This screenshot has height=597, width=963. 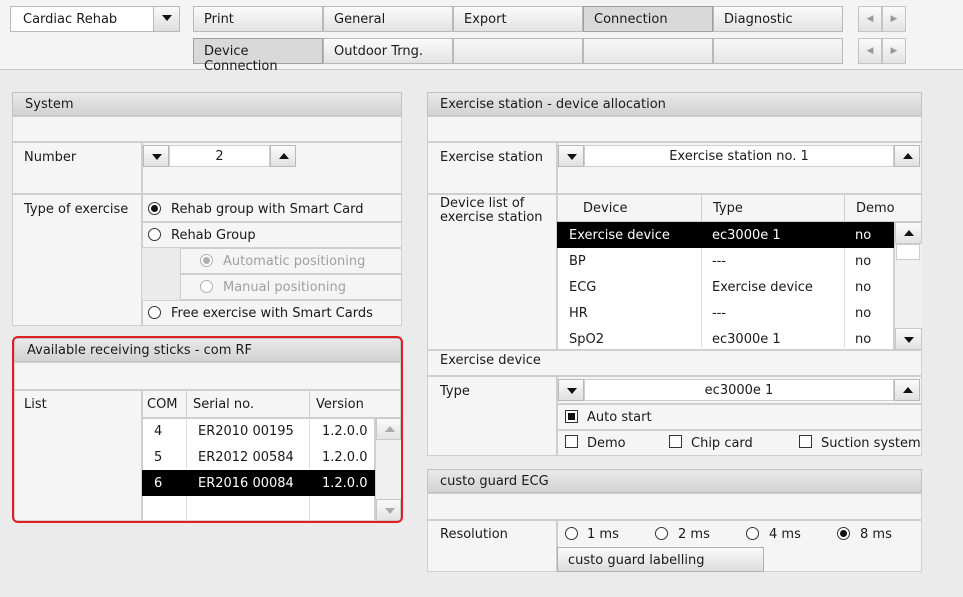 I want to click on tab-general-label: General, so click(x=360, y=19).